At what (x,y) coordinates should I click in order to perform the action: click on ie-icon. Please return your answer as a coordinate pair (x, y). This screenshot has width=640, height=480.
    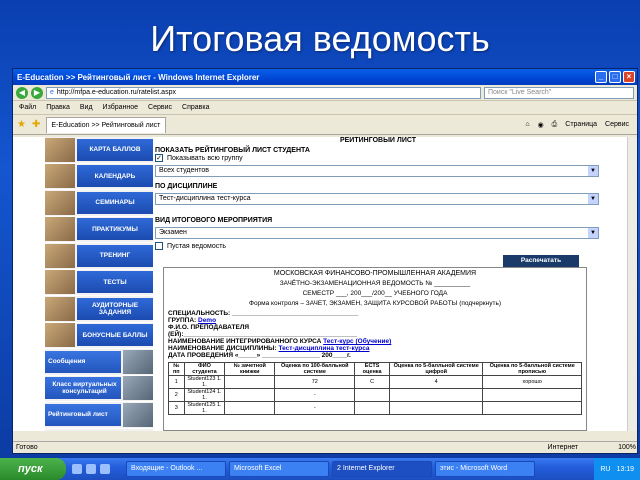
    Looking at the image, I should click on (91, 469).